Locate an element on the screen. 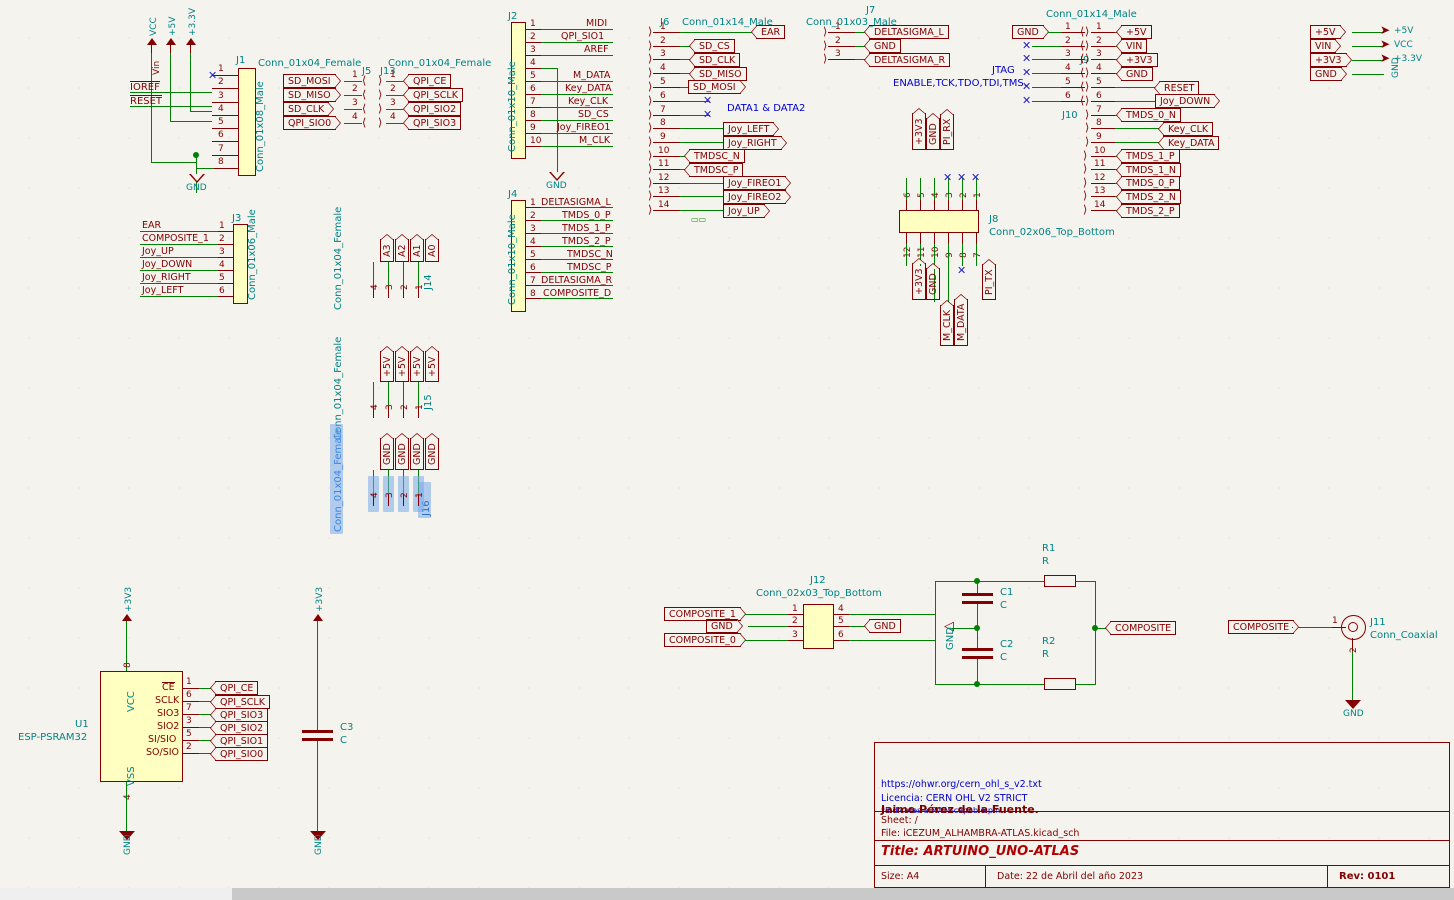 Image resolution: width=1454 pixels, height=900 pixels. label-qpi-sio2: QPI_SIO2 is located at coordinates (432, 109).